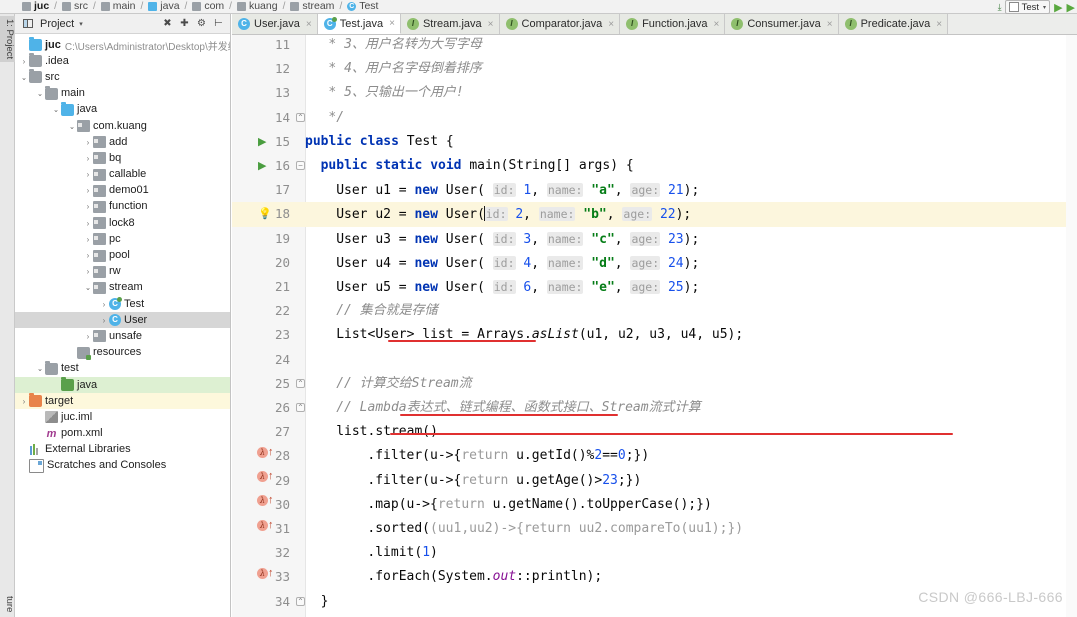  Describe the element at coordinates (122, 401) in the screenshot. I see `tree-node-target: › target` at that location.